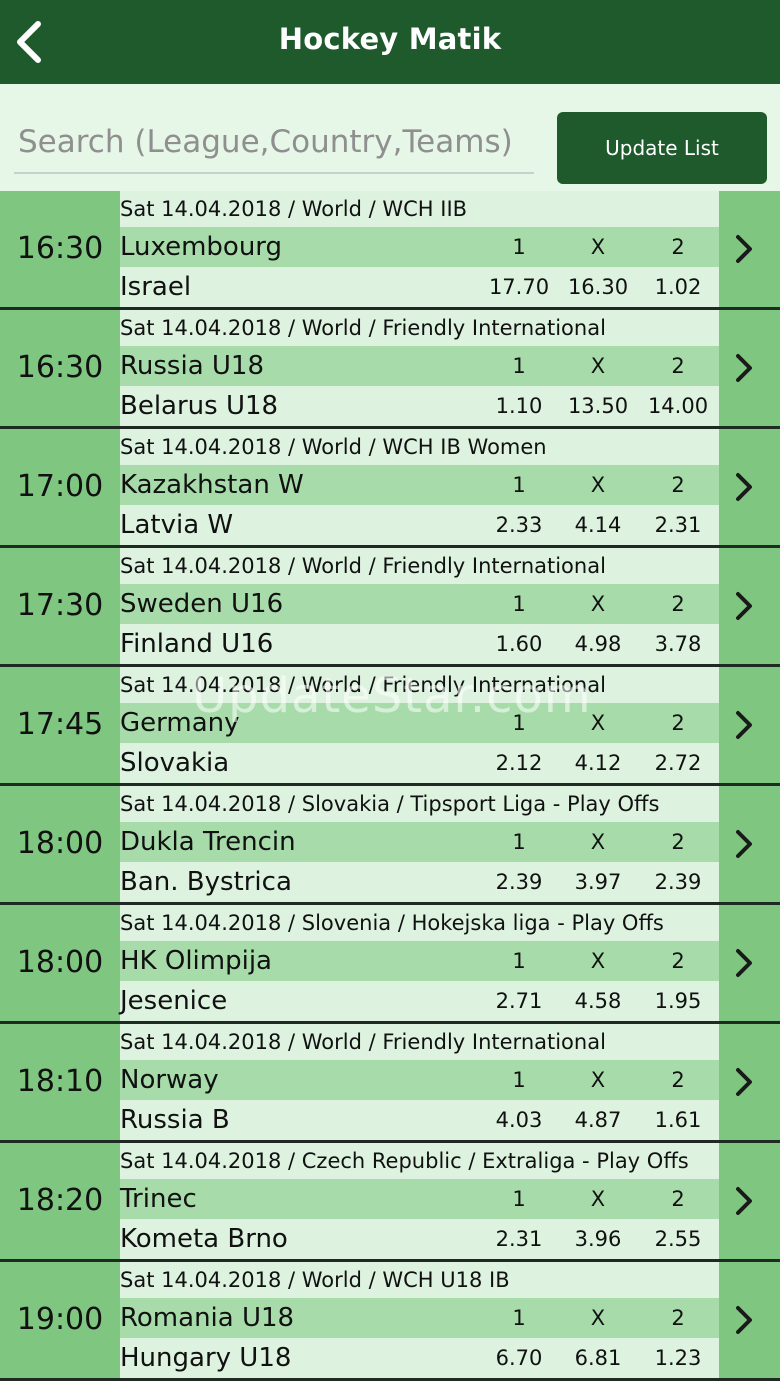  Describe the element at coordinates (175, 1120) in the screenshot. I see `away-team-name: Russia B` at that location.